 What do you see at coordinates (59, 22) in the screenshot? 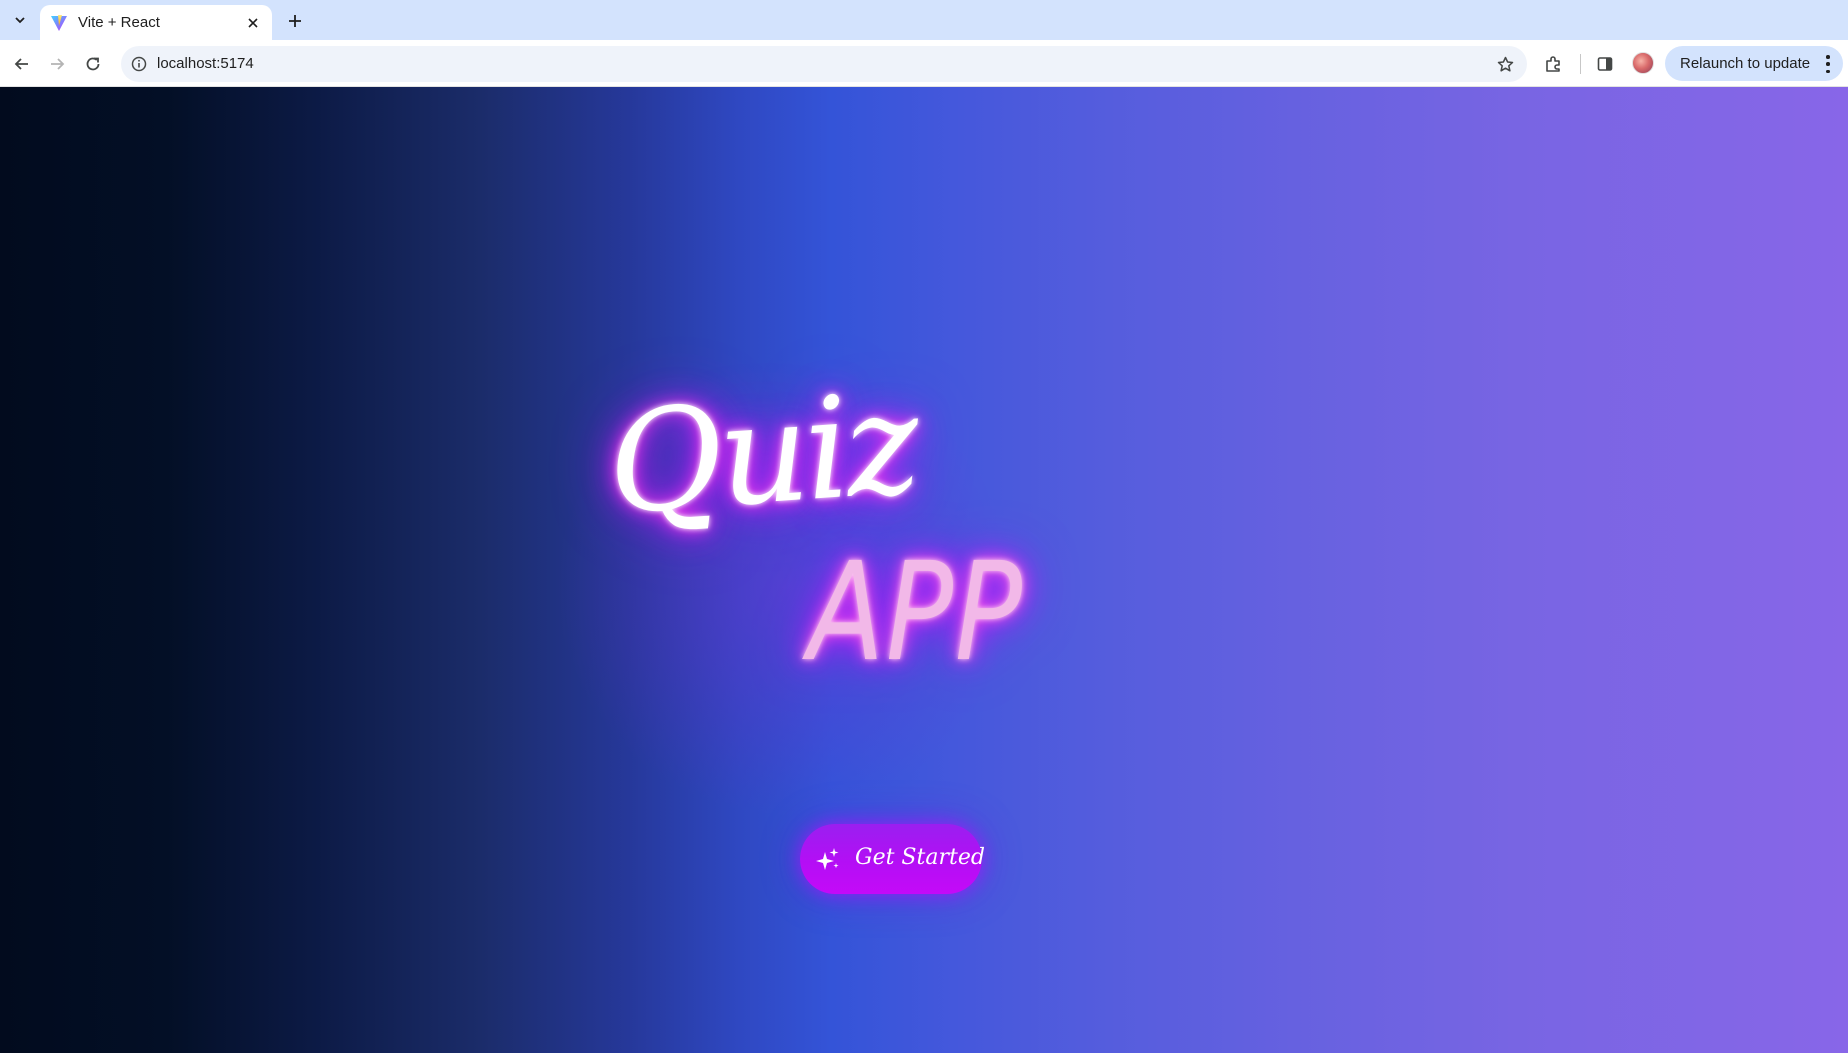
I see `vite-logo-icon` at bounding box center [59, 22].